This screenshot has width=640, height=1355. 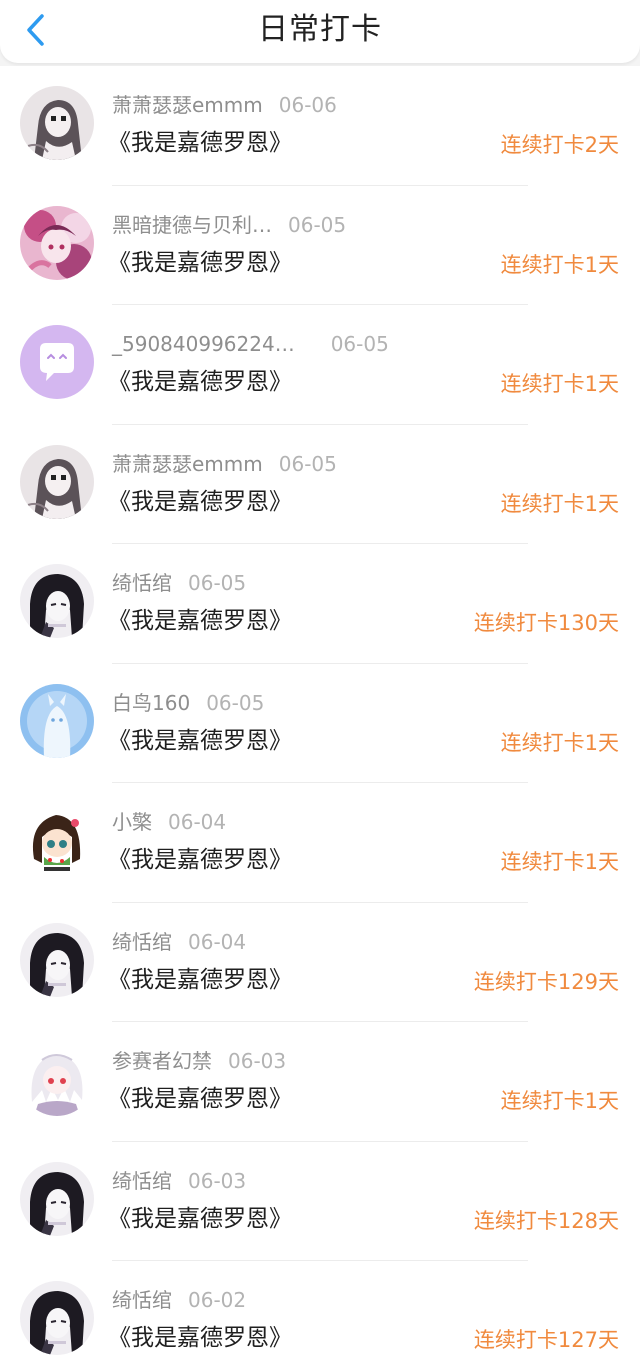 I want to click on streak-count: 连续打卡129天, so click(x=546, y=981).